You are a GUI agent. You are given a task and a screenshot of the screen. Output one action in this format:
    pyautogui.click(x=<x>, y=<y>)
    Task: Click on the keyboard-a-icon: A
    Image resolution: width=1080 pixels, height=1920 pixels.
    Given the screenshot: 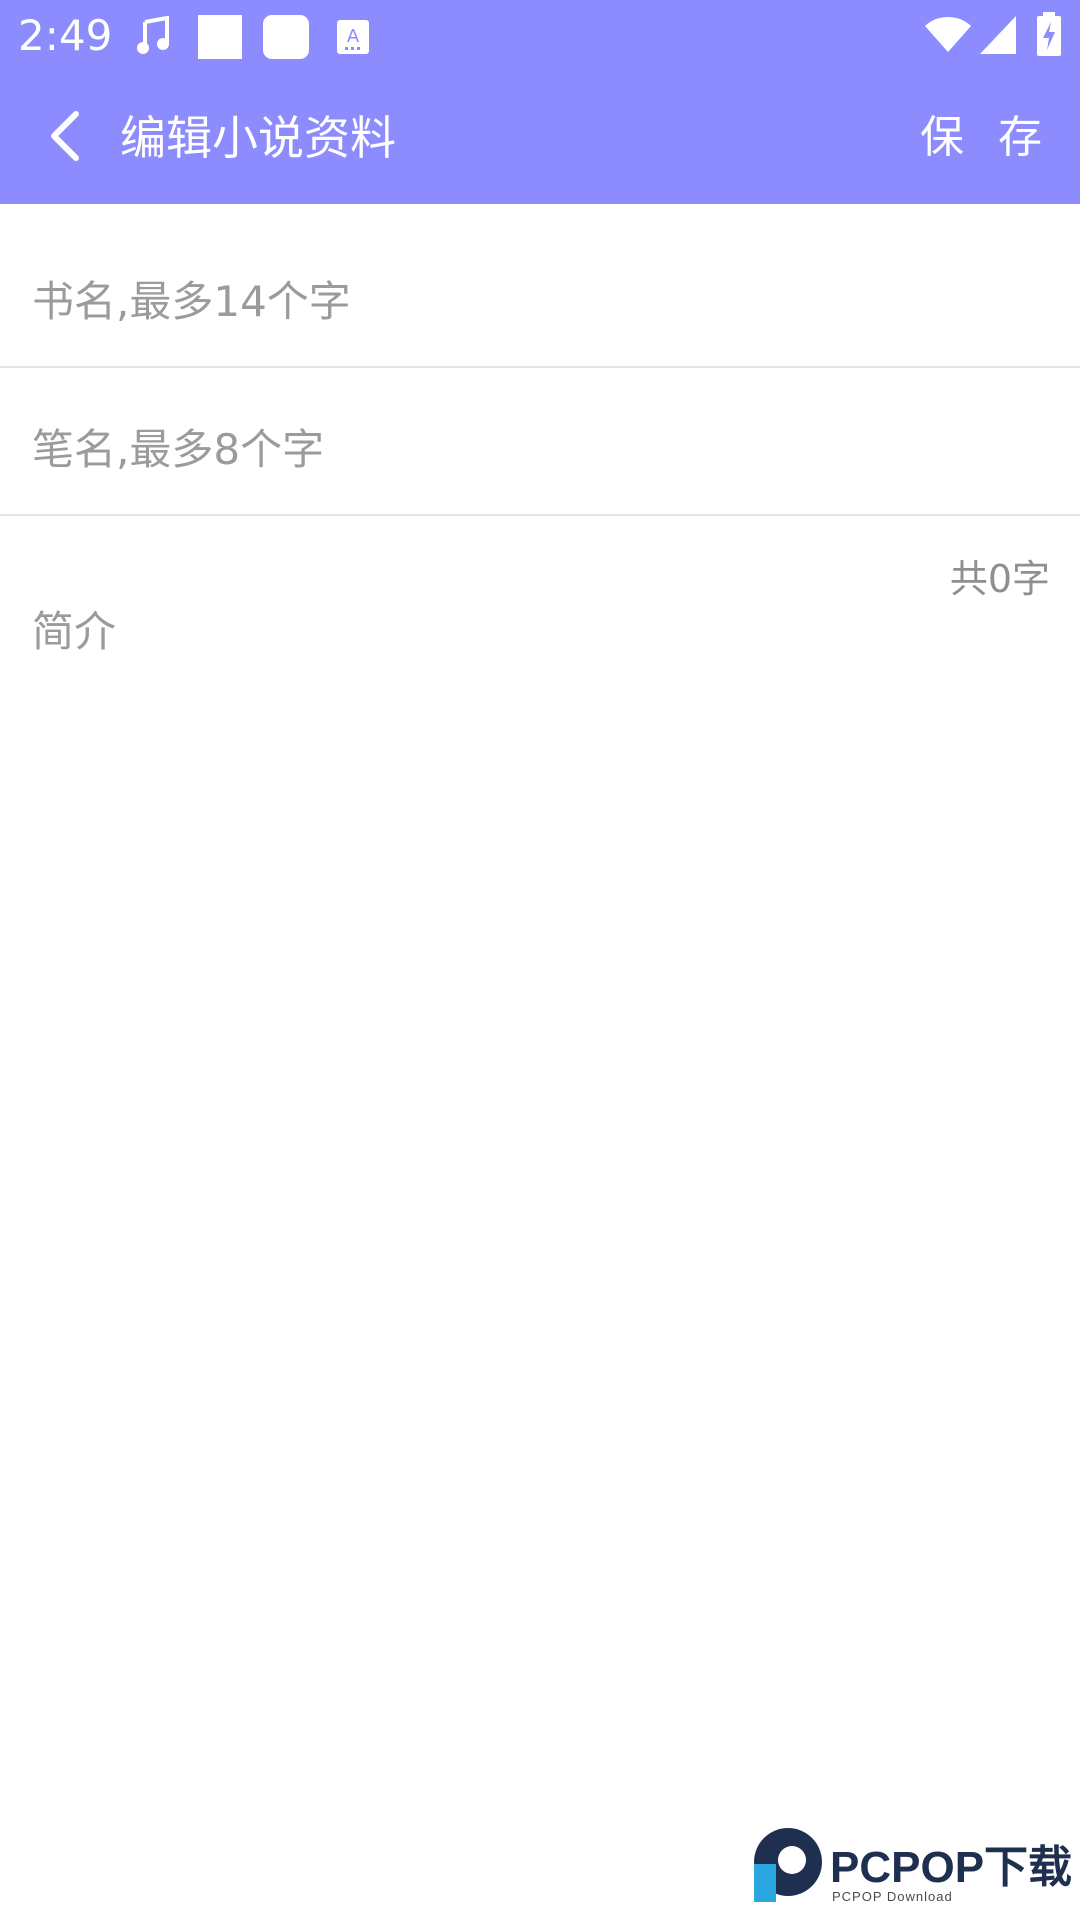 What is the action you would take?
    pyautogui.click(x=353, y=39)
    